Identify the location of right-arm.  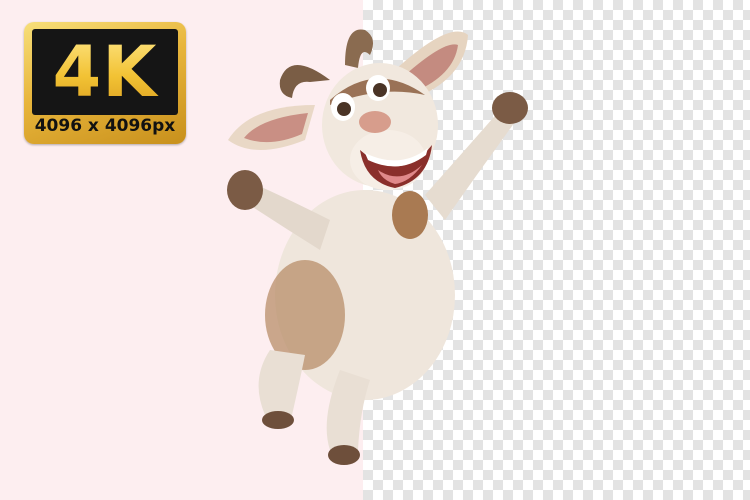
(470, 165).